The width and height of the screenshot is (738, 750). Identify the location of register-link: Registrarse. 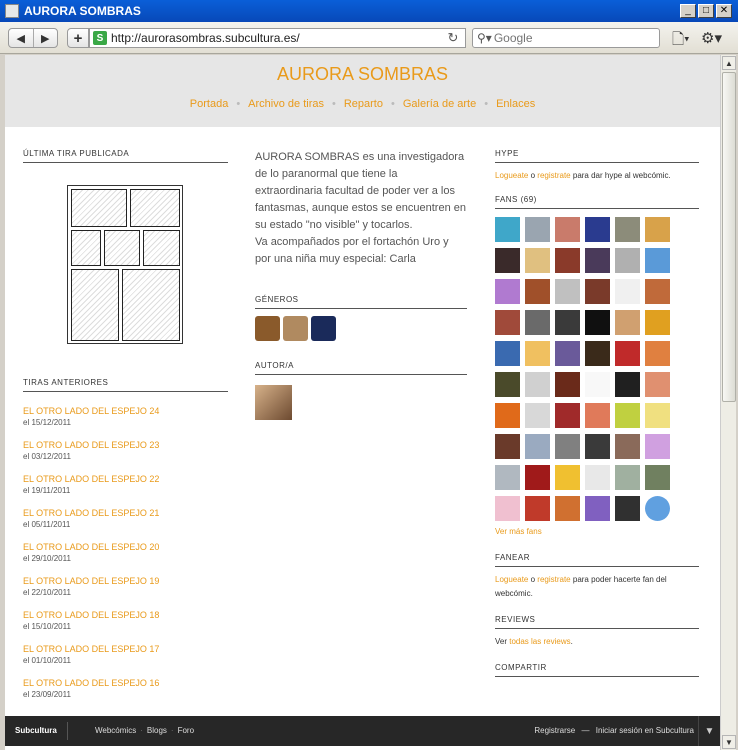
(554, 730).